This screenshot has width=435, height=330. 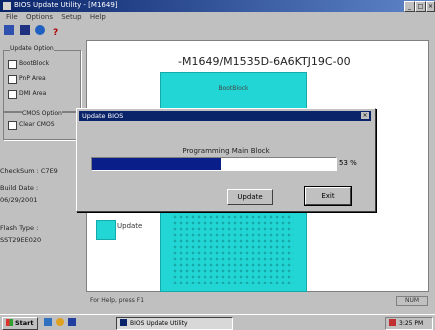 I want to click on exit-button: Exit, so click(x=328, y=196).